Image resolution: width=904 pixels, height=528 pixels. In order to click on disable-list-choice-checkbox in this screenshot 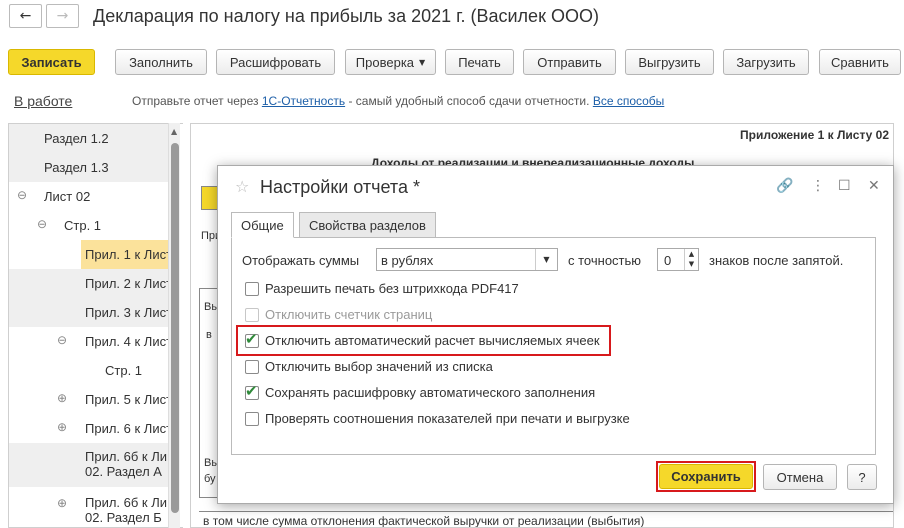, I will do `click(252, 367)`.